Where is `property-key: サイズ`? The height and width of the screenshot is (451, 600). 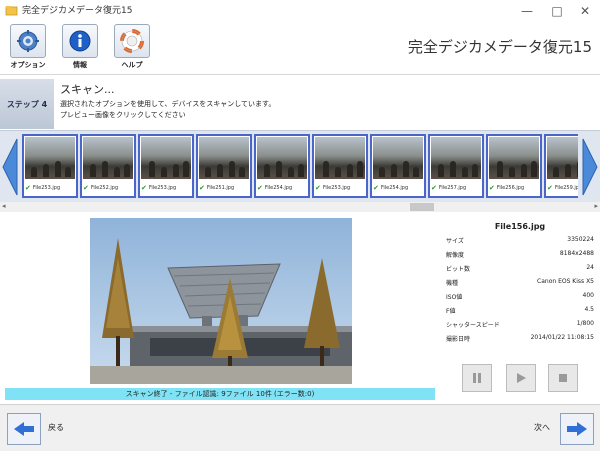 property-key: サイズ is located at coordinates (455, 241).